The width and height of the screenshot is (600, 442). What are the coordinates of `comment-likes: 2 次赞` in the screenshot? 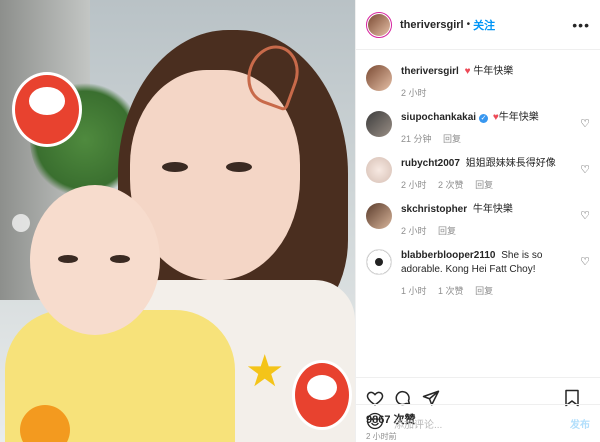 It's located at (451, 185).